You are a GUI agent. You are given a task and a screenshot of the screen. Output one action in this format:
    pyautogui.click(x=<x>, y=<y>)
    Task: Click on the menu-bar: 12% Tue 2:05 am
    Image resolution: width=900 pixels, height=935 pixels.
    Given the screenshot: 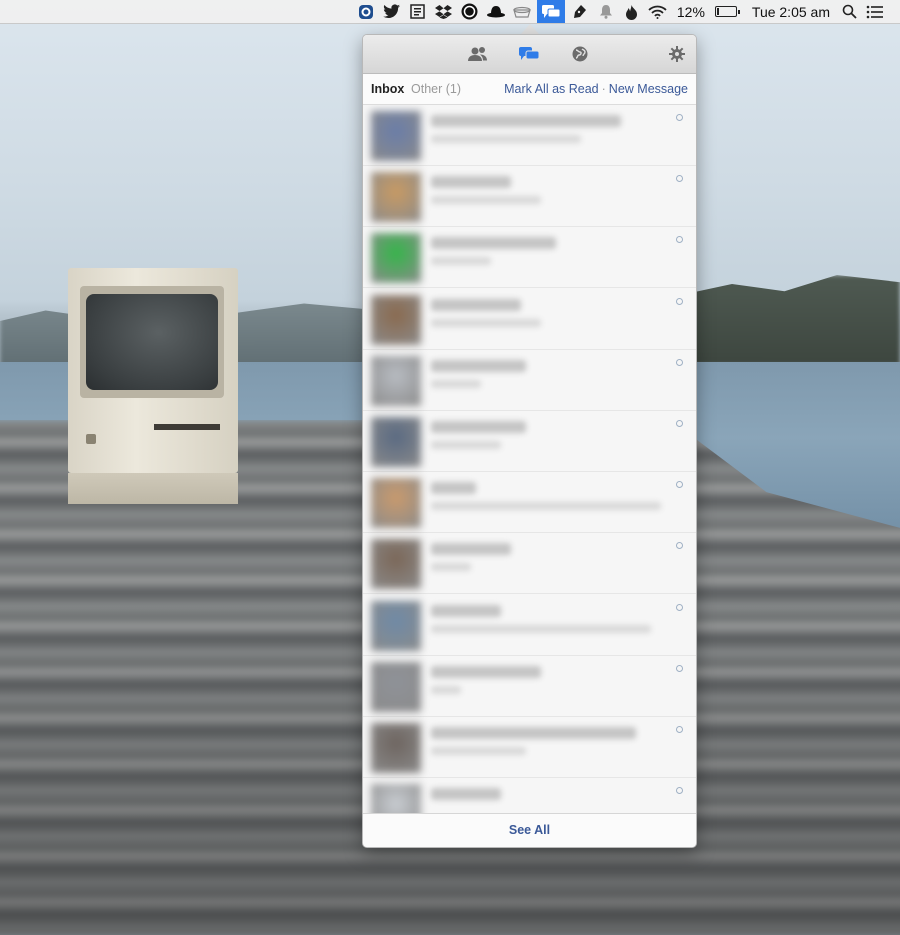 What is the action you would take?
    pyautogui.click(x=450, y=12)
    